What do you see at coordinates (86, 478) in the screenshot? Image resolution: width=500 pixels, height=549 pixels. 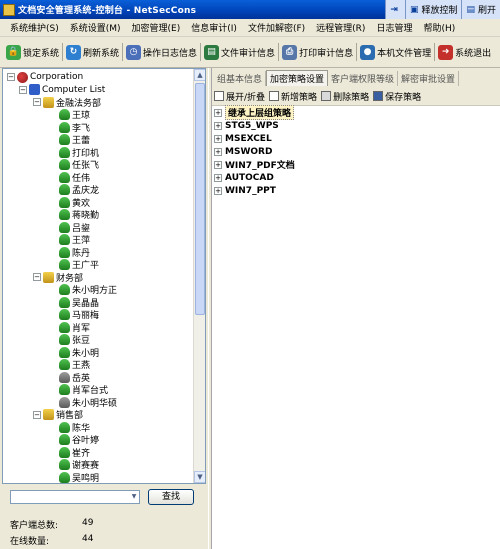 I see `tree-node-label: 吴鸣明` at bounding box center [86, 478].